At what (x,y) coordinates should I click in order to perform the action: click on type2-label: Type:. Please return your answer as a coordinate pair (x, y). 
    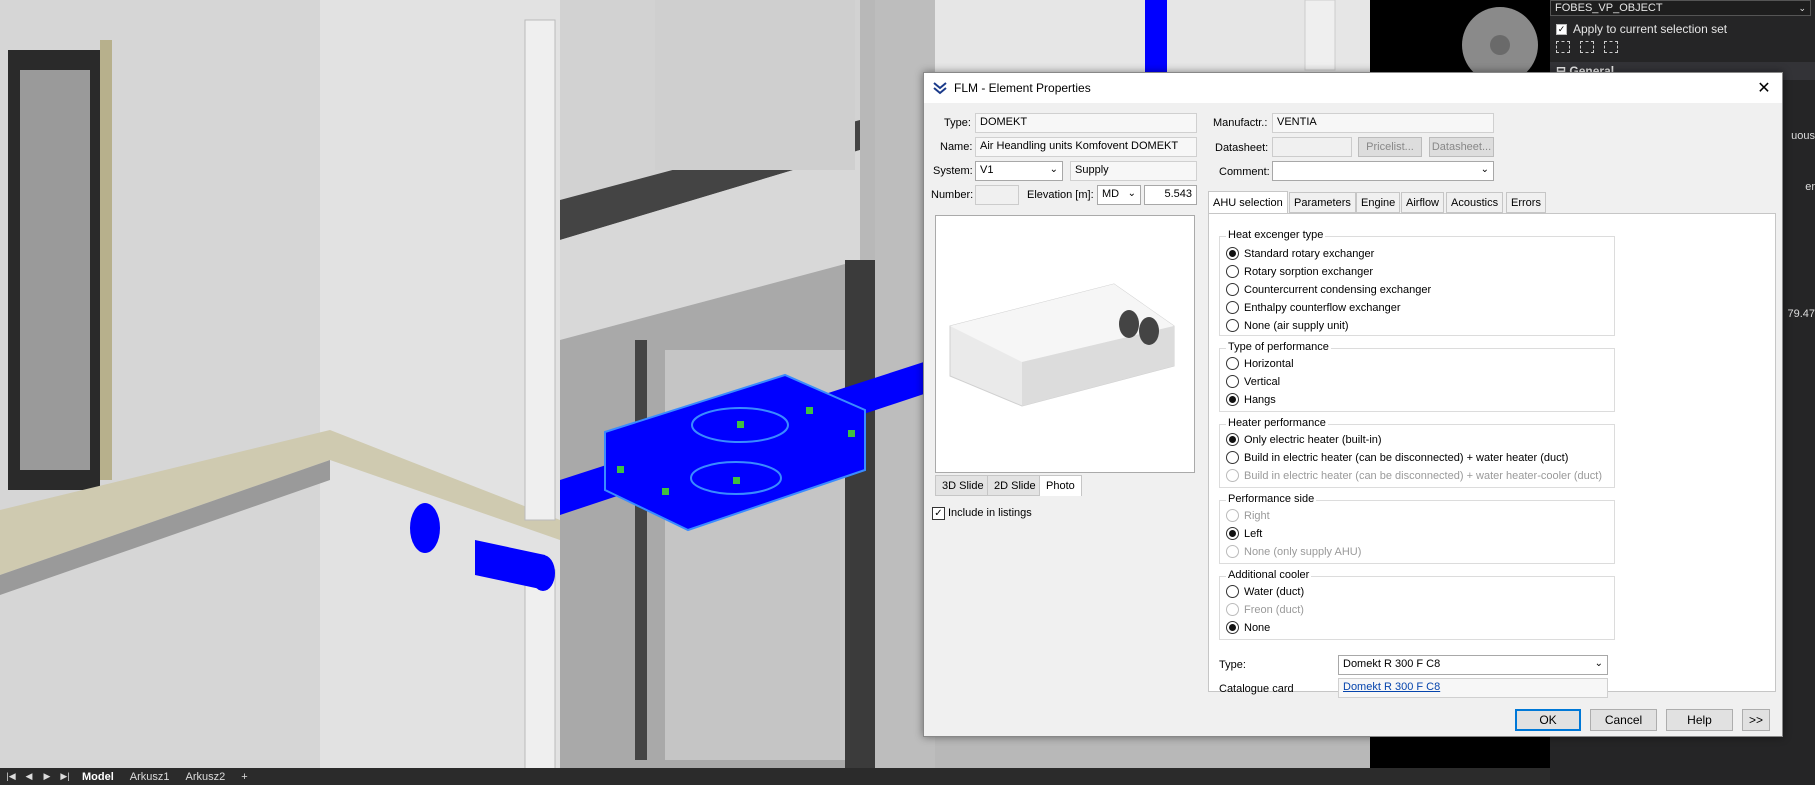
    Looking at the image, I should click on (1232, 665).